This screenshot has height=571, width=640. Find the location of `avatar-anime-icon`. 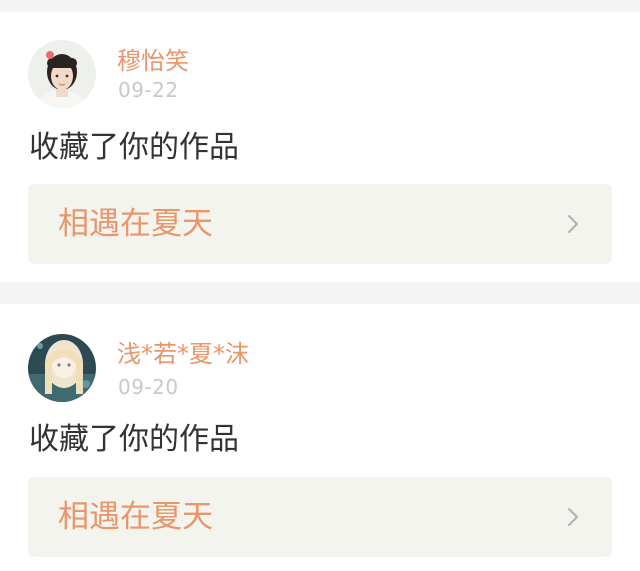

avatar-anime-icon is located at coordinates (62, 368).